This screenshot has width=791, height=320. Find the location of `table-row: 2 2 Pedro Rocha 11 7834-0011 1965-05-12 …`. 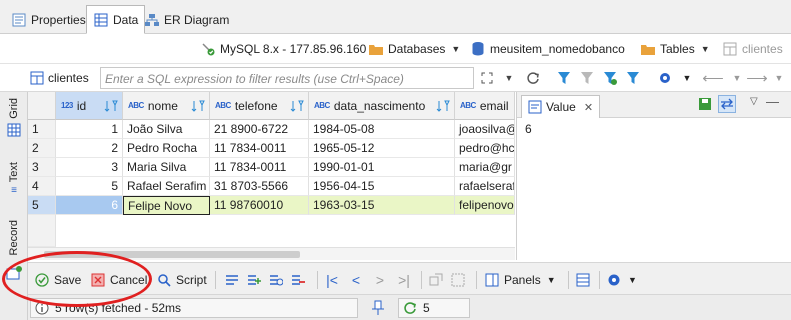

table-row: 2 2 Pedro Rocha 11 7834-0011 1965-05-12 … is located at coordinates (271, 148).